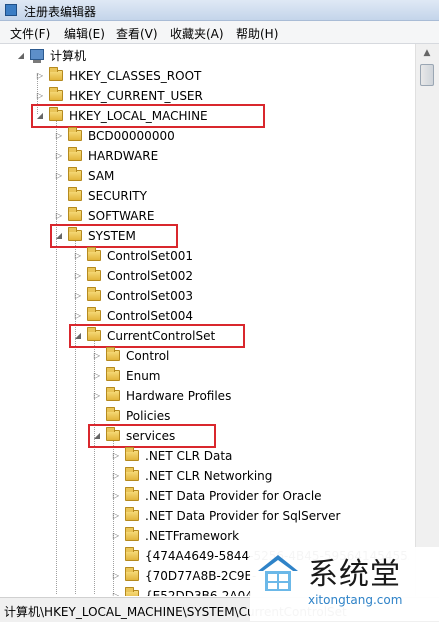  I want to click on tree-node: ▷ Hardware Profiles, so click(204, 396).